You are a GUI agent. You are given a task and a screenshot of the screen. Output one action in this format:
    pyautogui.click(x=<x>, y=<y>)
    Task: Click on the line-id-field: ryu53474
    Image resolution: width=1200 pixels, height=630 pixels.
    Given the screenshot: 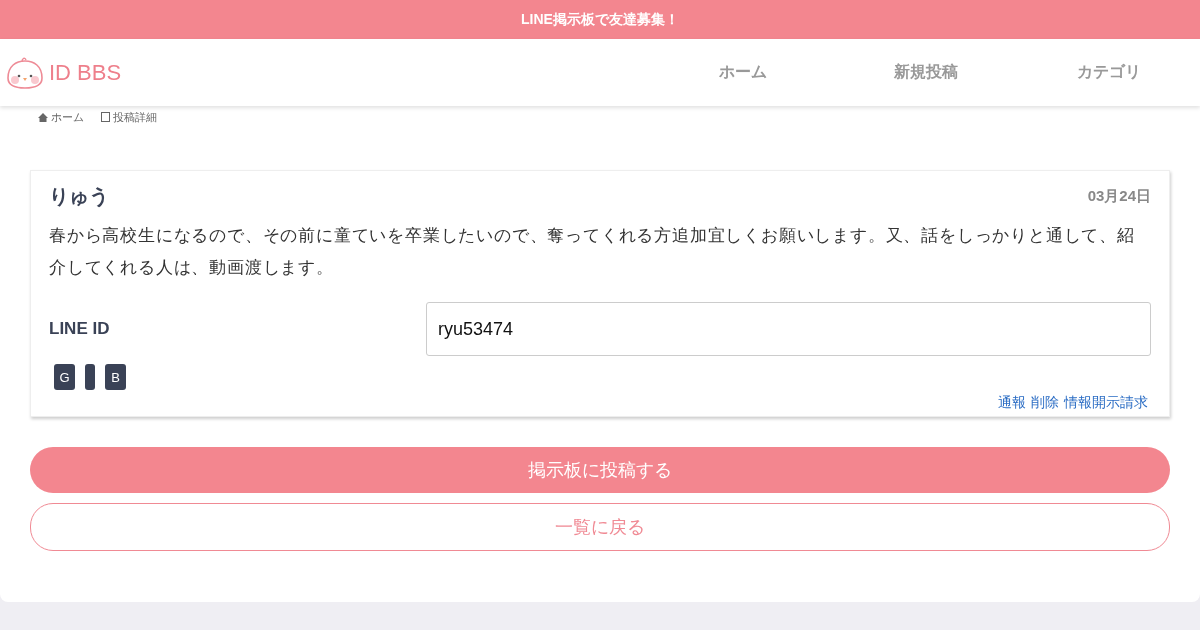 What is the action you would take?
    pyautogui.click(x=788, y=329)
    